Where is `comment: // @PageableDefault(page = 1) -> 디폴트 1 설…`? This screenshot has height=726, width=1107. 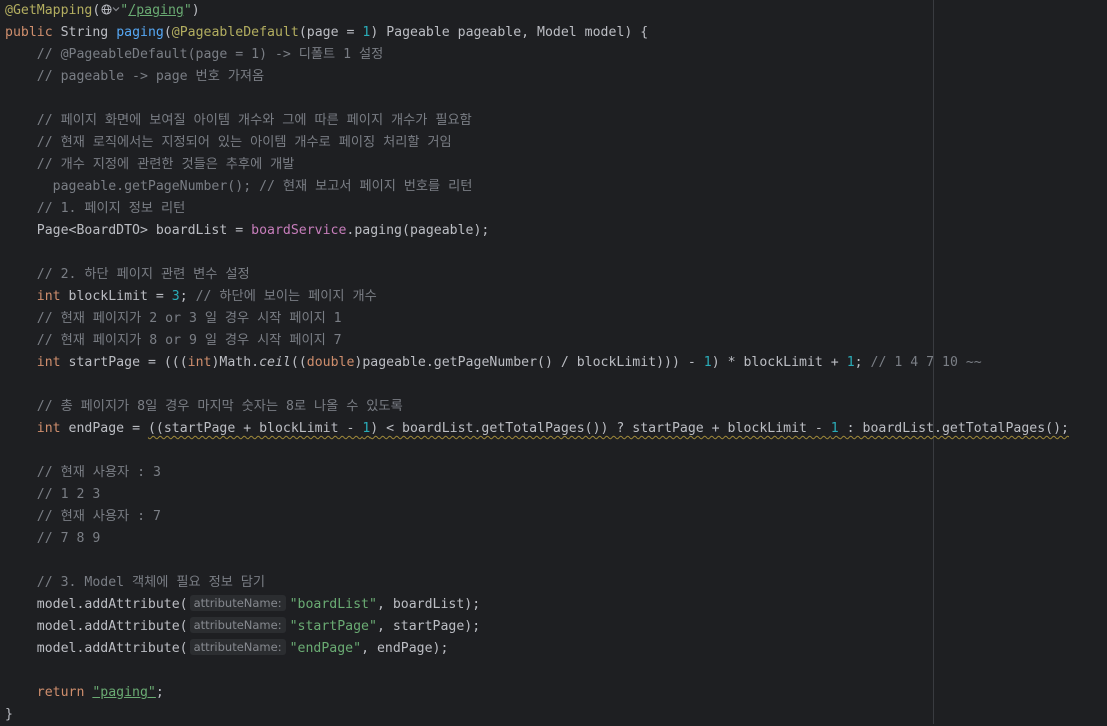 comment: // @PageableDefault(page = 1) -> 디폴트 1 설… is located at coordinates (210, 54).